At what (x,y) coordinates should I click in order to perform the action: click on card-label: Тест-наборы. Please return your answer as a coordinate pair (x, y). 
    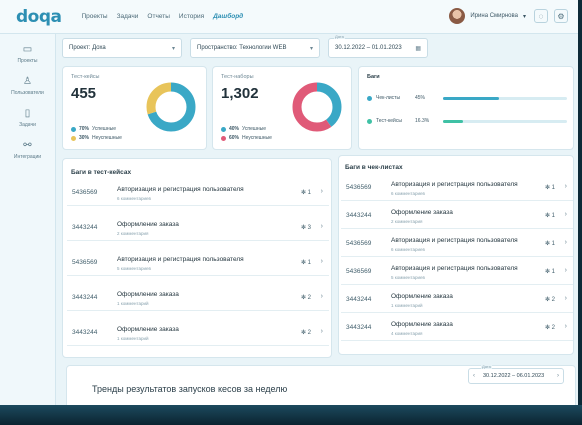
    Looking at the image, I should click on (237, 77).